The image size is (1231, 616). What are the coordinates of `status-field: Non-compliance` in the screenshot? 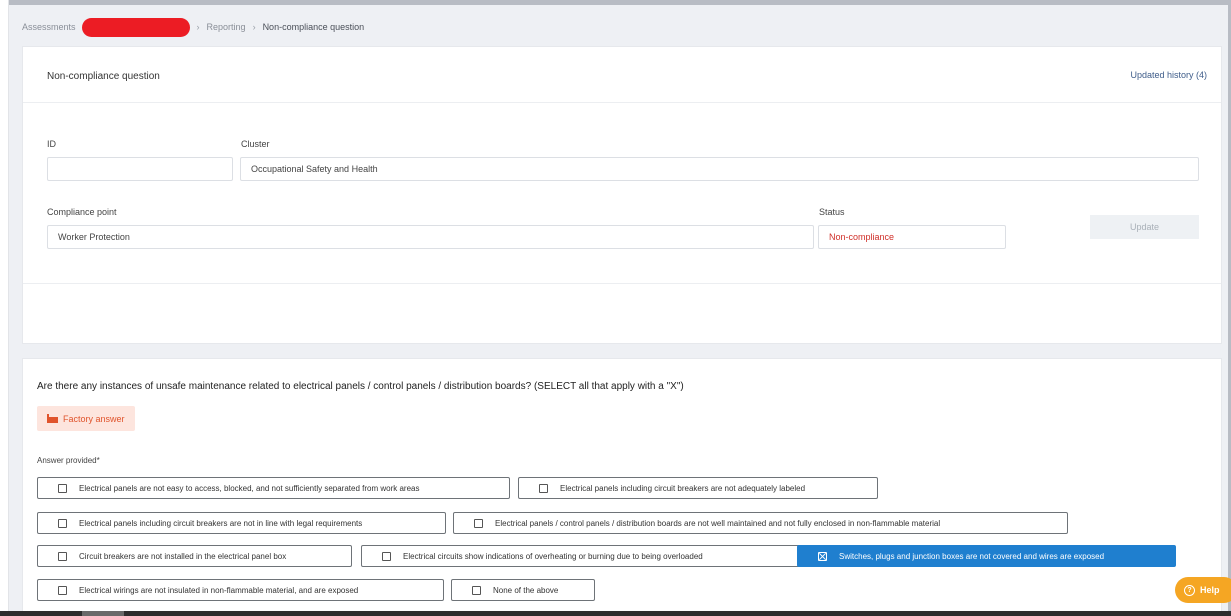 It's located at (912, 237).